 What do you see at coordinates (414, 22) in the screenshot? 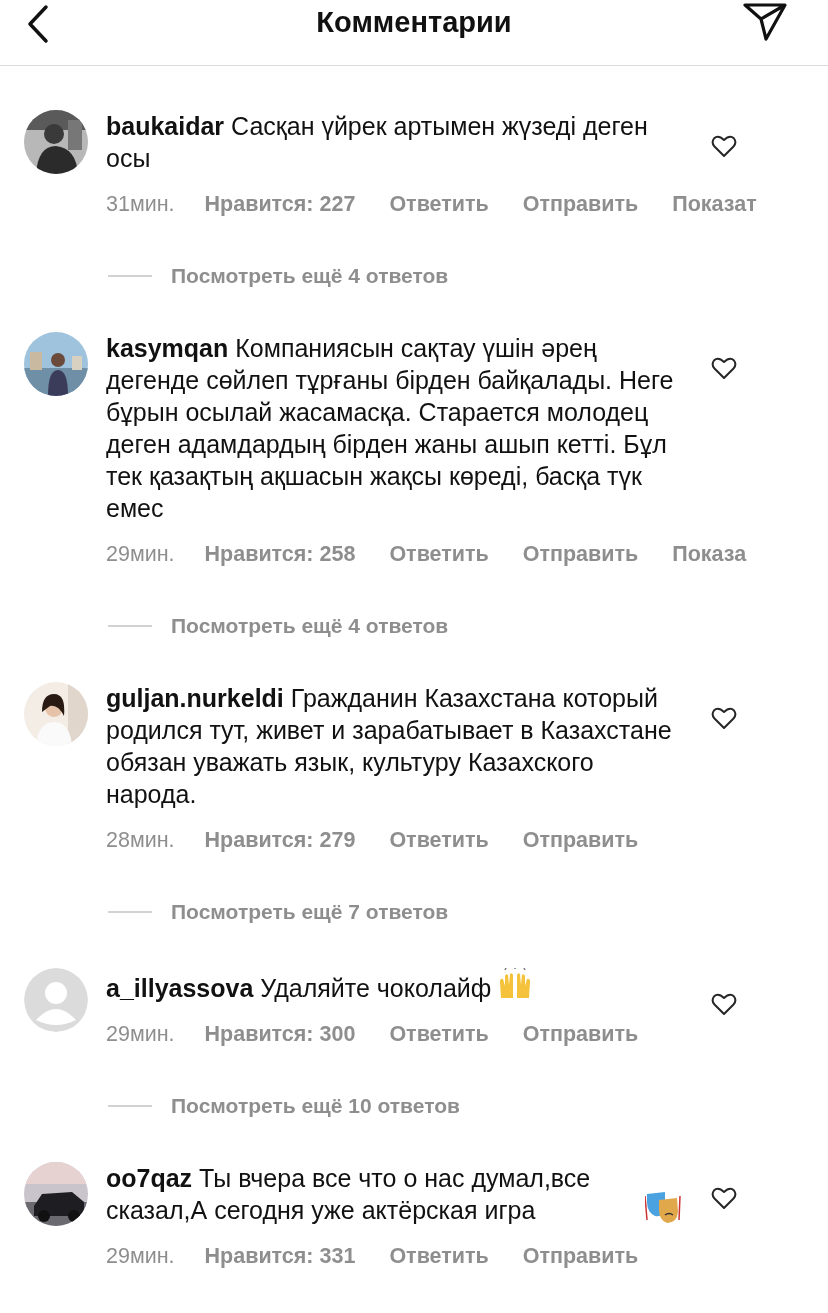
I see `page-title: Комментарии` at bounding box center [414, 22].